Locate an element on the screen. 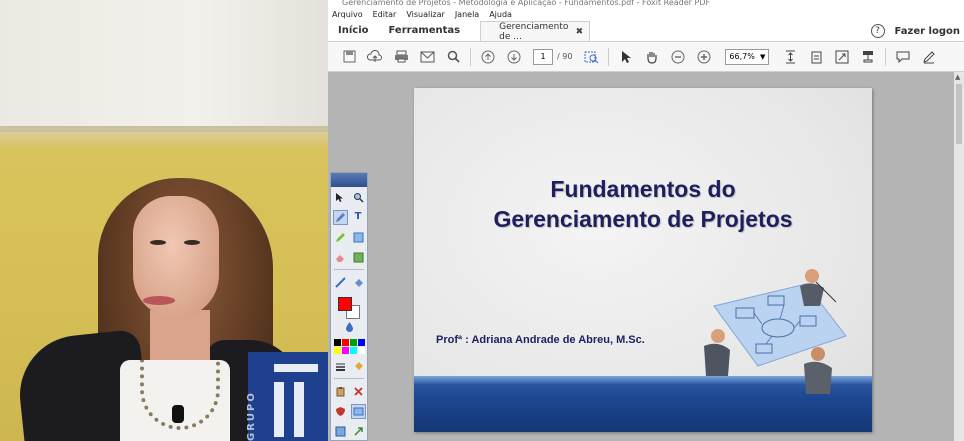 The width and height of the screenshot is (964, 441). snapshot-icon is located at coordinates (591, 57).